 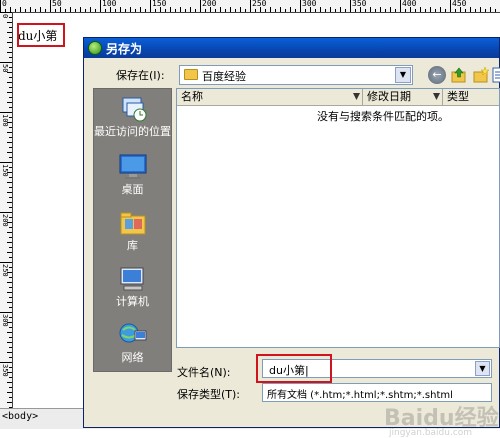 I want to click on ruler-number: 200, so click(x=5, y=220).